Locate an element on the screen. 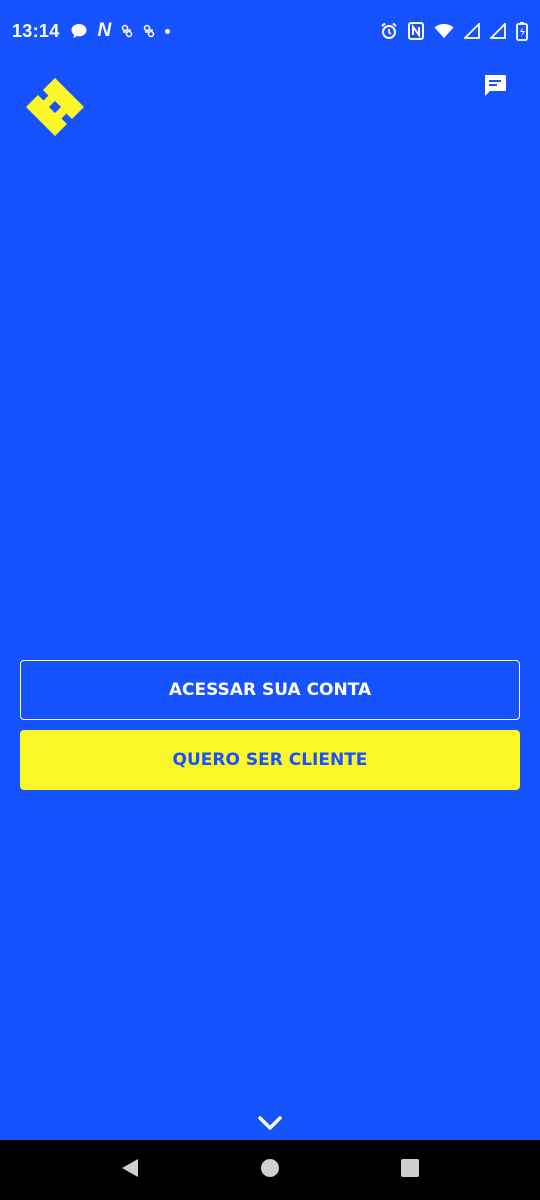  nav-home-button is located at coordinates (270, 1170).